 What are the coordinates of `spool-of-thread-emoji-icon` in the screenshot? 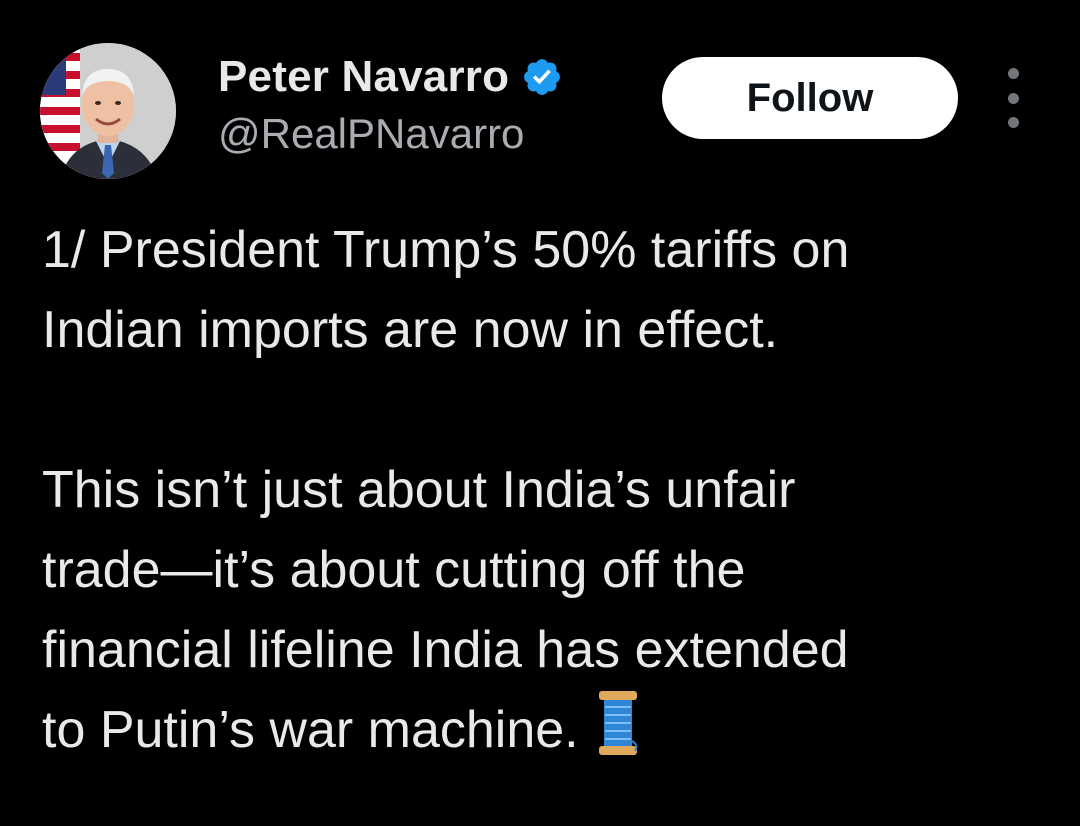 It's located at (618, 723).